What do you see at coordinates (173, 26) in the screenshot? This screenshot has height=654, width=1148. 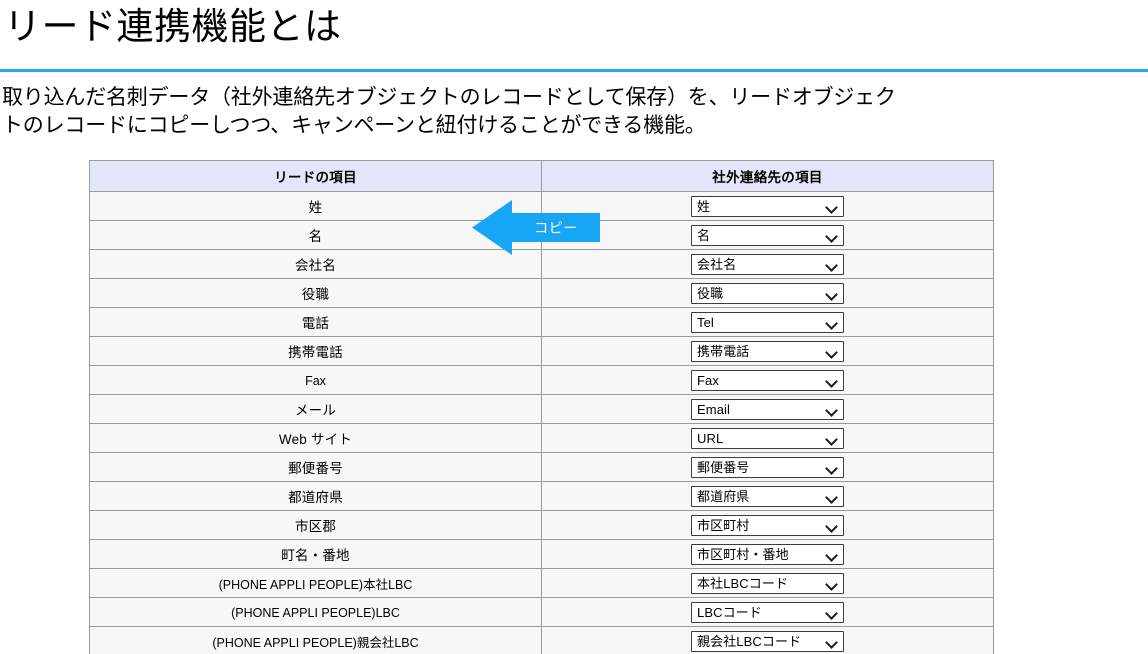 I see `page-title: リード連携機能とは` at bounding box center [173, 26].